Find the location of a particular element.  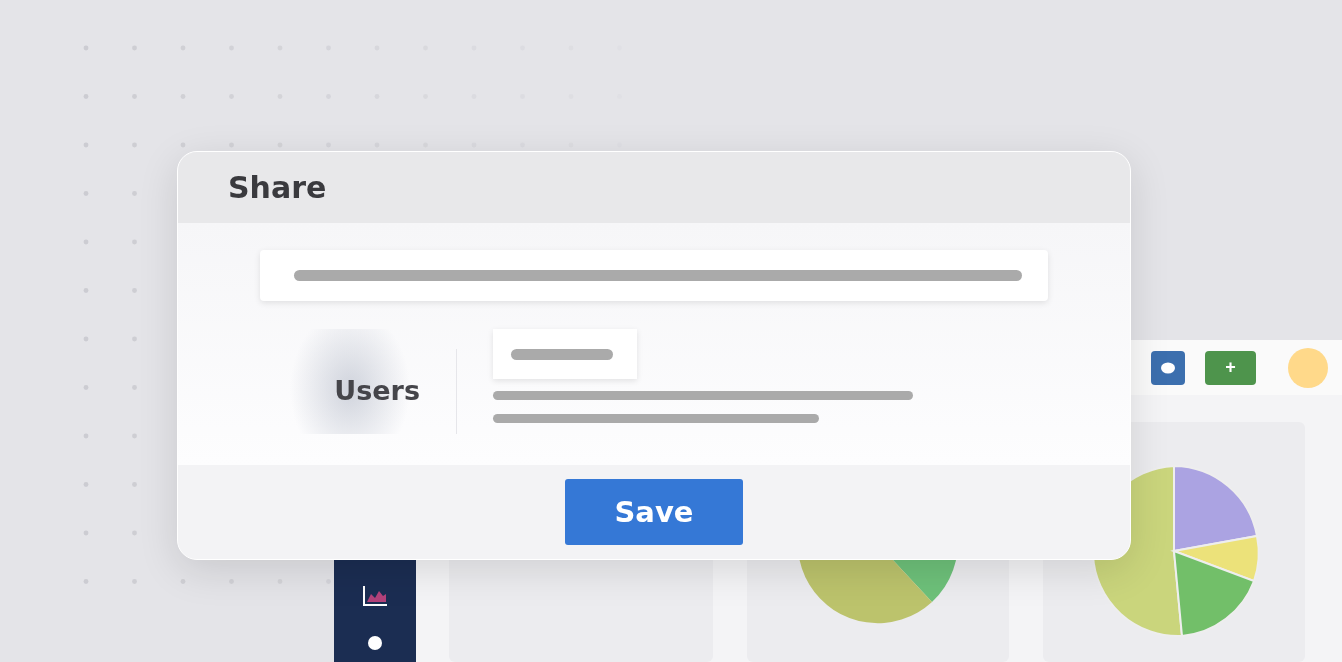

chart-icon is located at coordinates (375, 596).